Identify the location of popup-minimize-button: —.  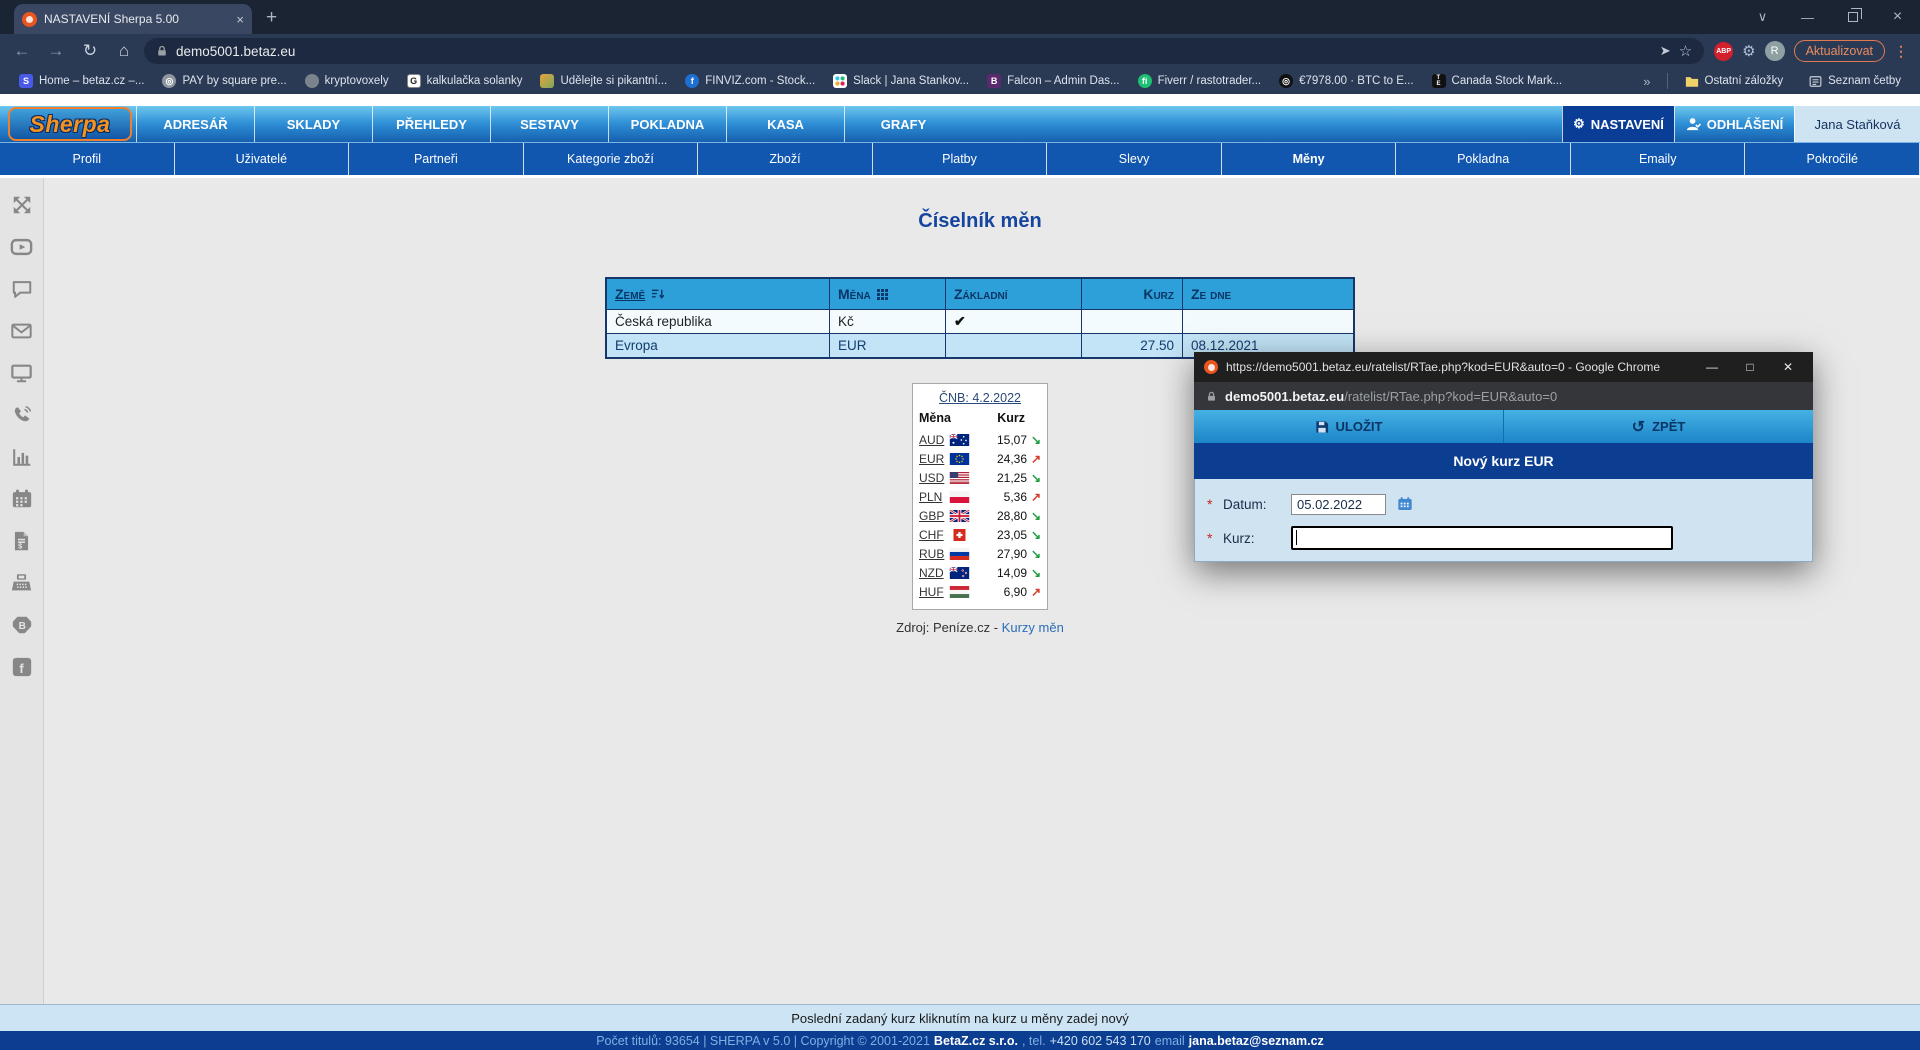
(1712, 367).